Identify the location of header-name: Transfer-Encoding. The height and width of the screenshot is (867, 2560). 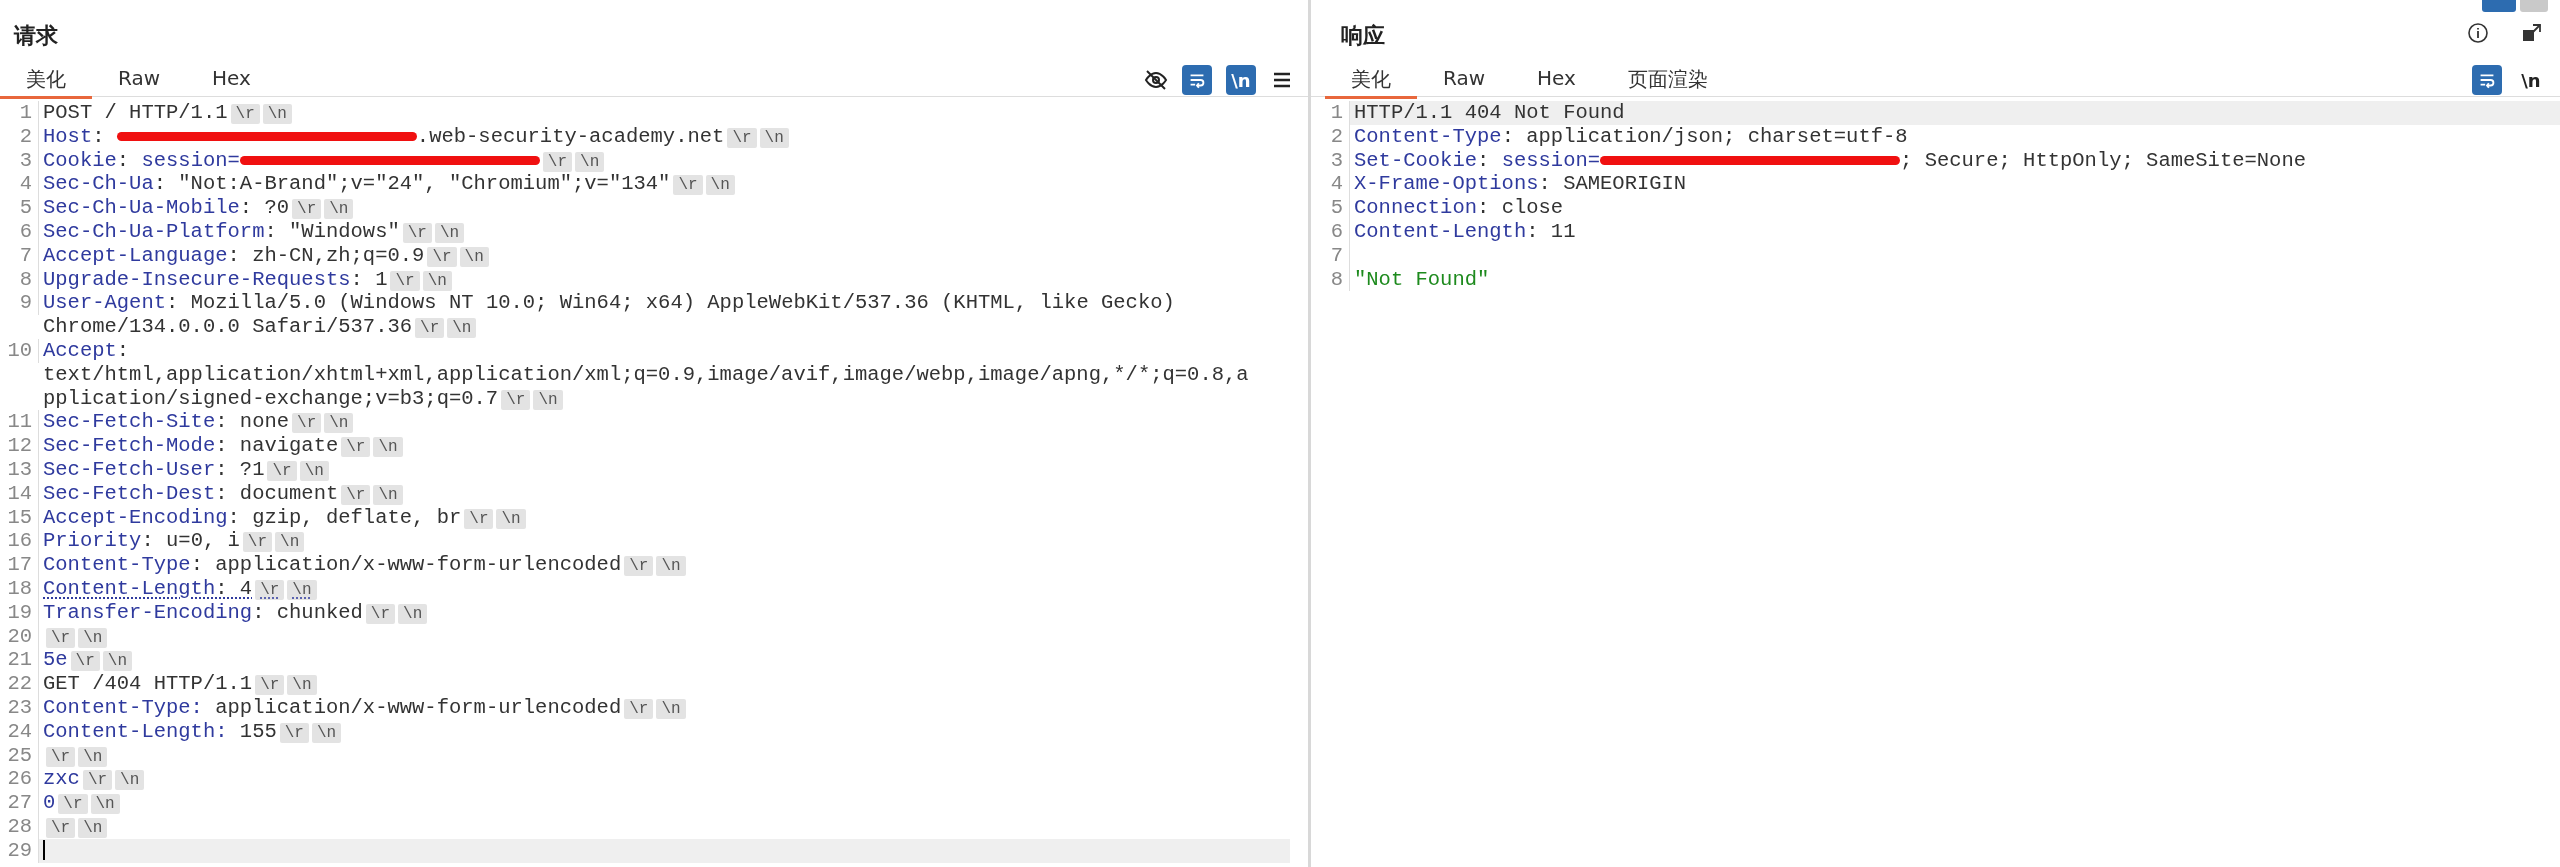
(148, 612).